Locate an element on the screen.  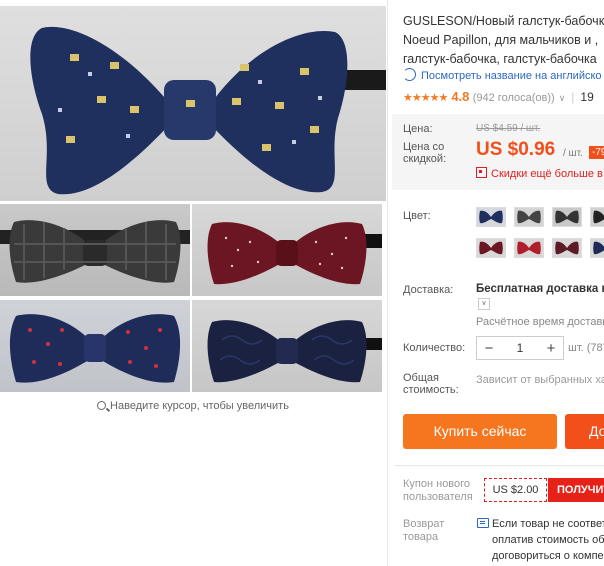
price-unit: / шт. is located at coordinates (573, 153).